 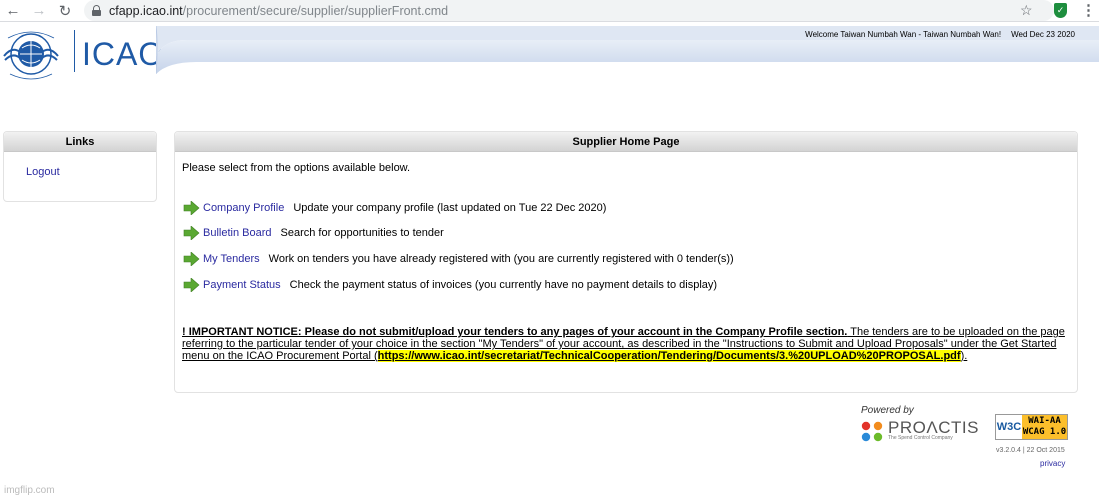 I want to click on imgflip-watermark: imgflip.com, so click(x=29, y=490).